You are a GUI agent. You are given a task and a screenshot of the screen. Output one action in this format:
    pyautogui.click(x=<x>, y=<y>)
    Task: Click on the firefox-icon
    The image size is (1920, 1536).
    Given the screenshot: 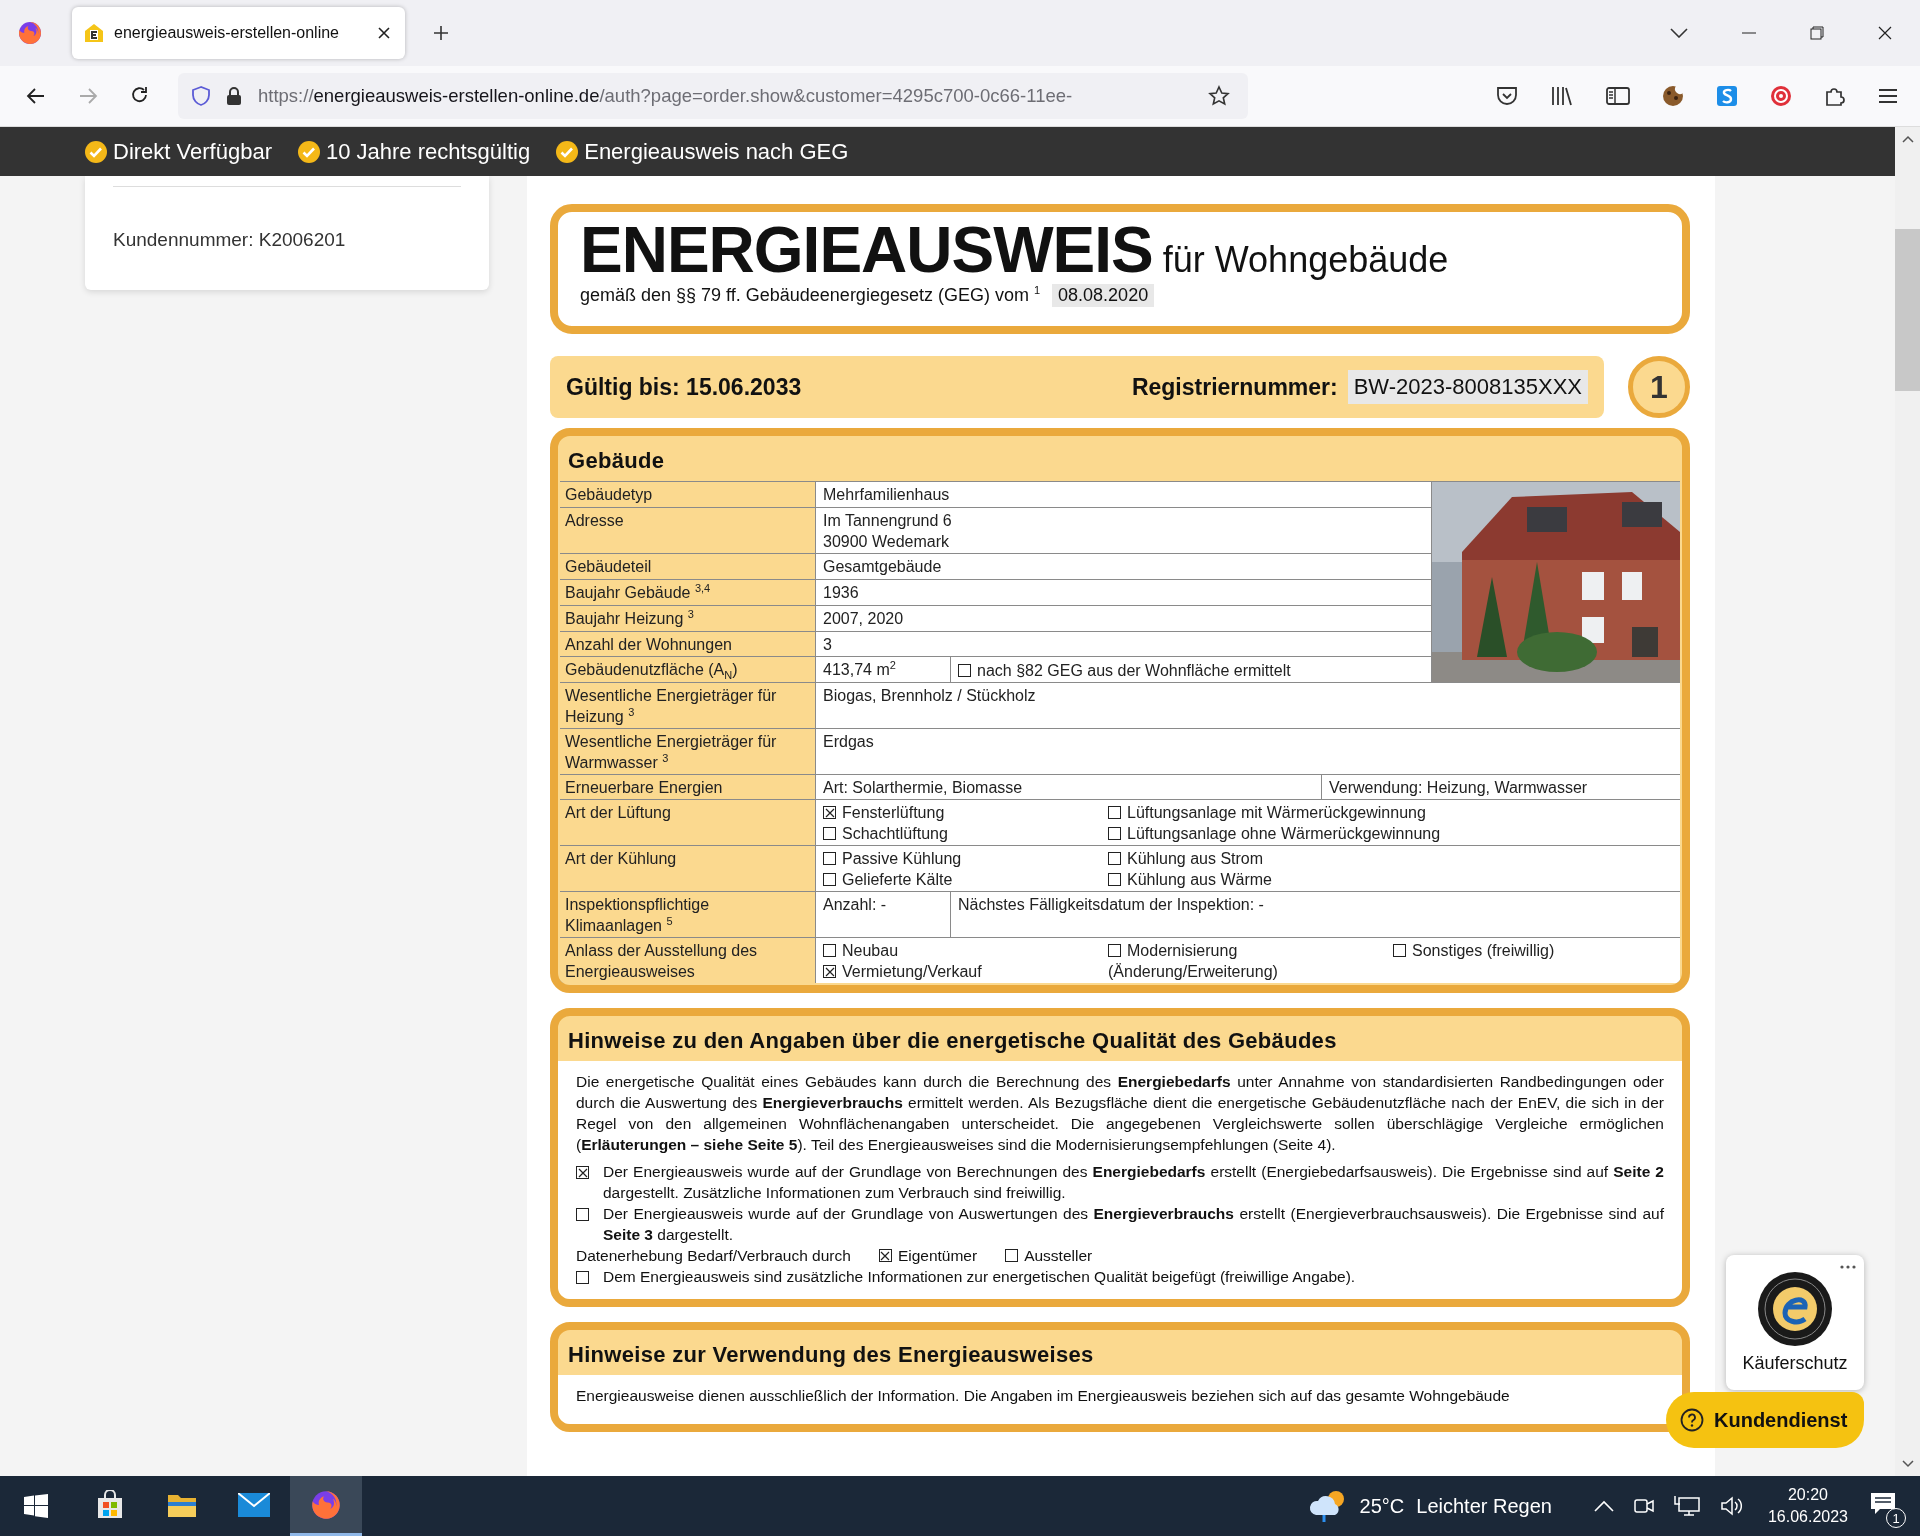 What is the action you would take?
    pyautogui.click(x=30, y=33)
    